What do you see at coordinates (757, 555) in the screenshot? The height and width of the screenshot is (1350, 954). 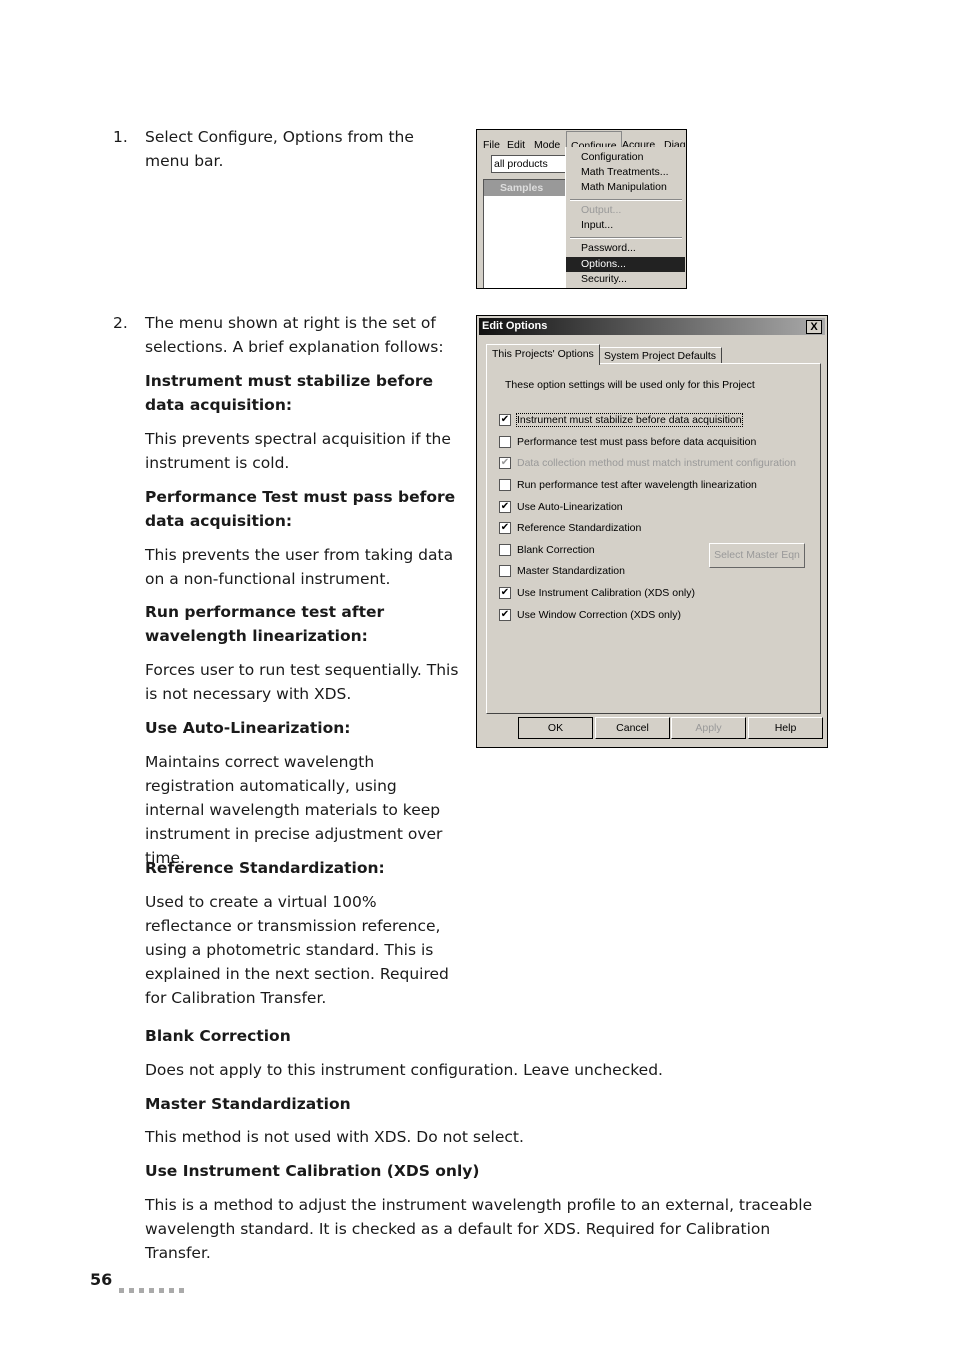 I see `select-master-eqn-button: Select Master Eqn` at bounding box center [757, 555].